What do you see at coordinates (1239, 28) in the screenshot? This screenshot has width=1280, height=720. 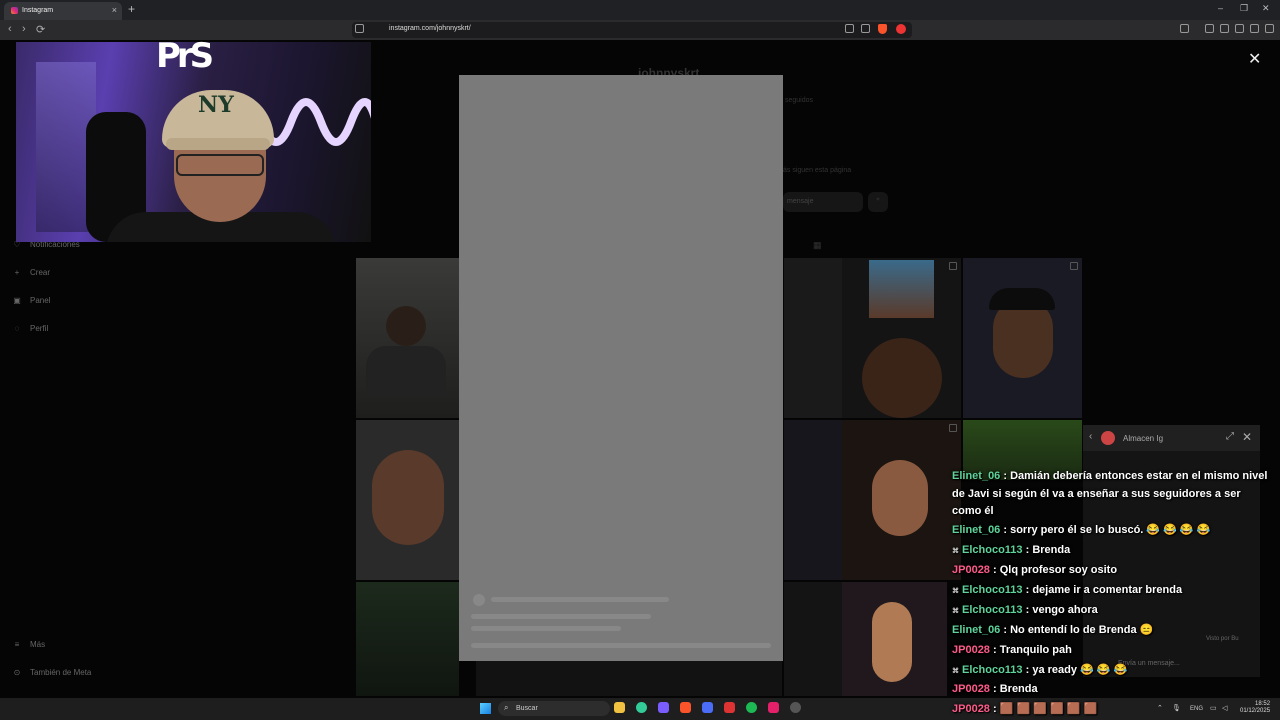 I see `leo-icon` at bounding box center [1239, 28].